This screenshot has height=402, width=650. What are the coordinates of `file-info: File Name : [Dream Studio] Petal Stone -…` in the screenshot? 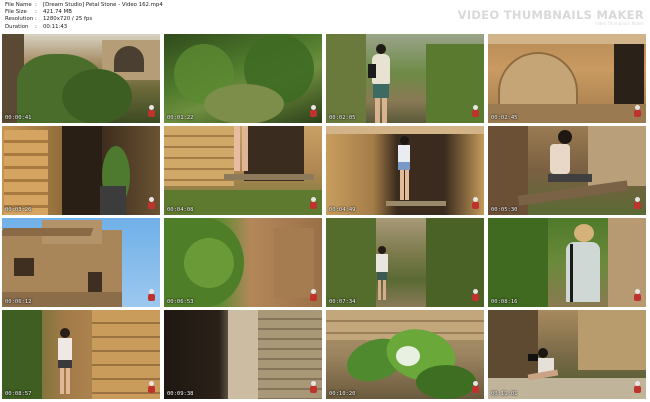 It's located at (84, 16).